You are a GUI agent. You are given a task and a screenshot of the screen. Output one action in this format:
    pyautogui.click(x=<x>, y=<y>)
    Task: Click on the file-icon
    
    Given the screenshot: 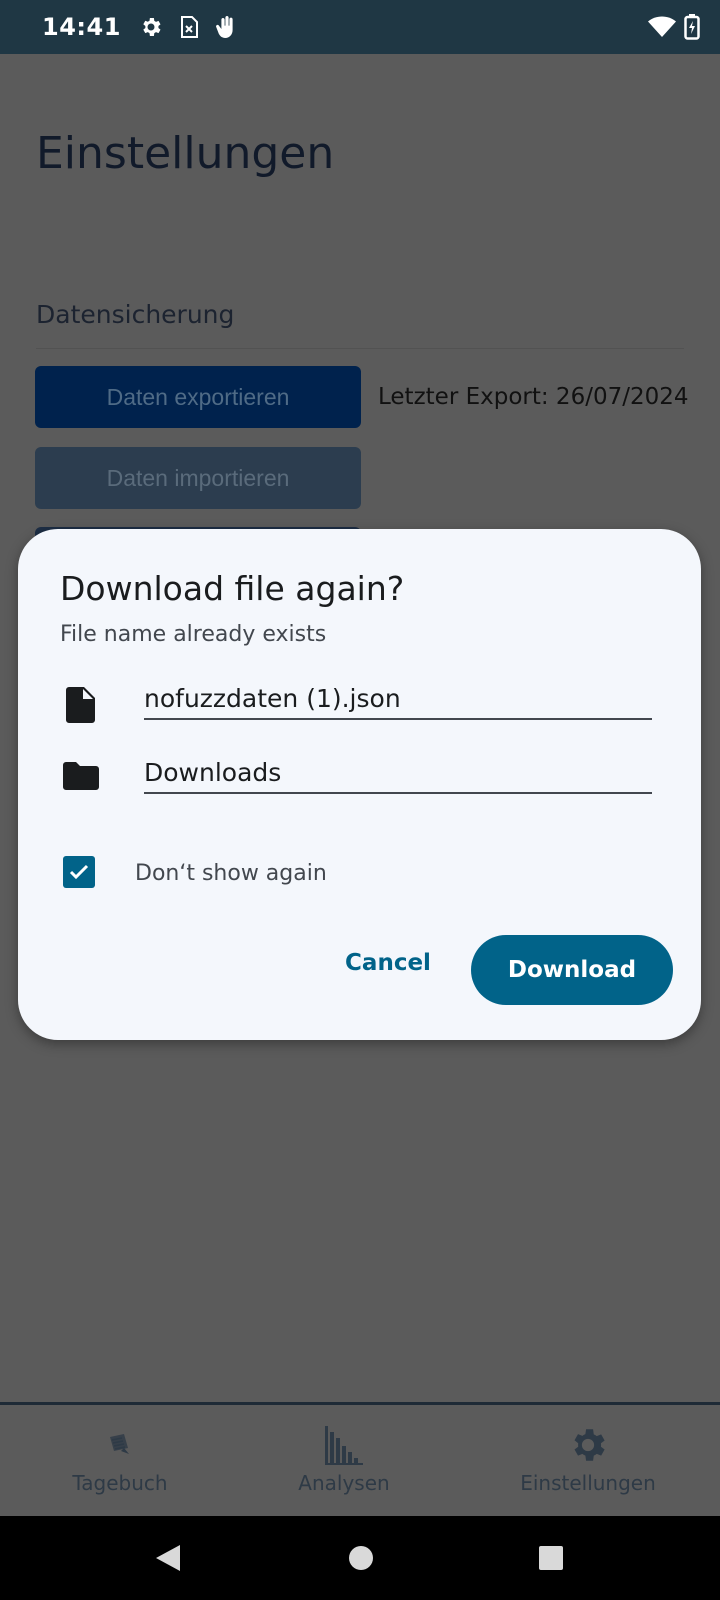 What is the action you would take?
    pyautogui.click(x=81, y=705)
    